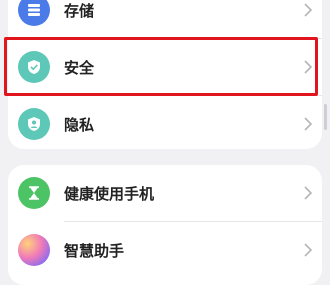  I want to click on privacy-icon, so click(34, 124).